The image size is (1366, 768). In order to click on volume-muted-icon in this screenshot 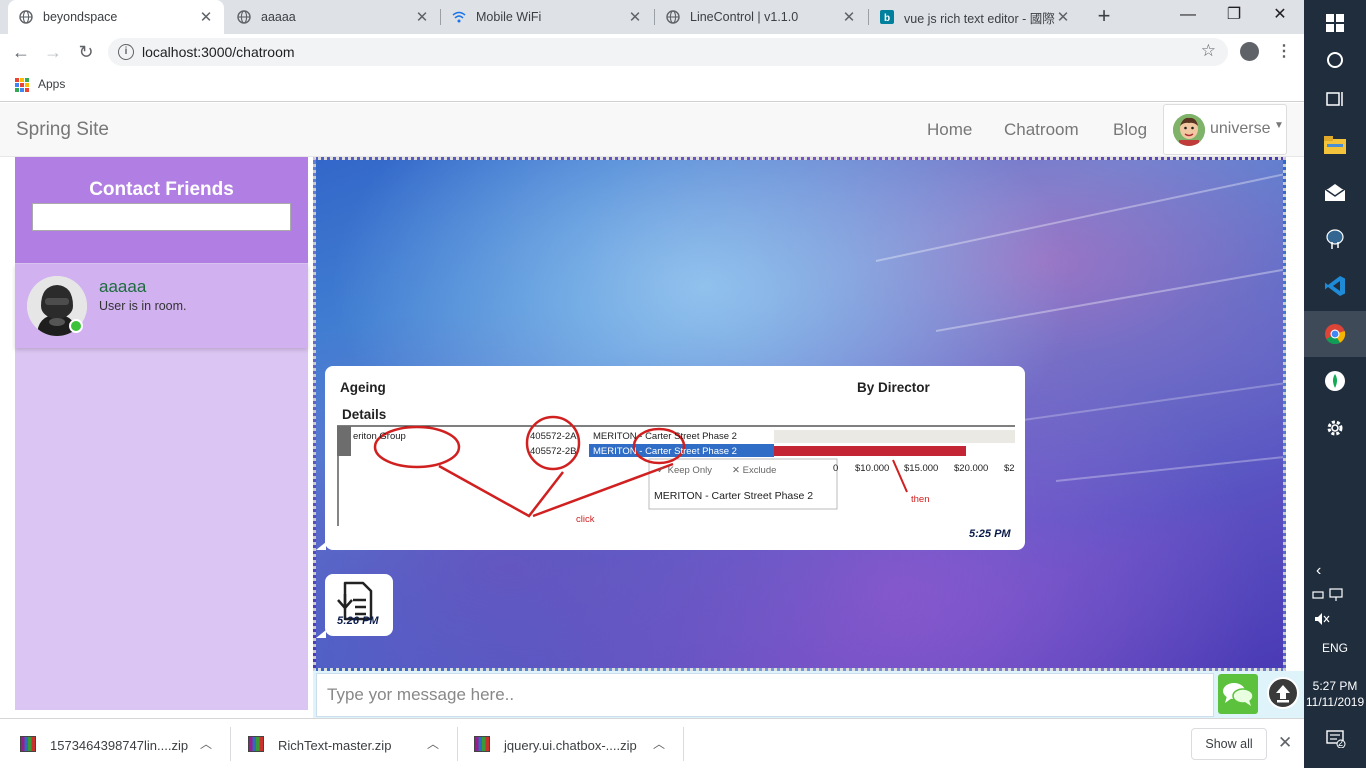, I will do `click(1322, 620)`.